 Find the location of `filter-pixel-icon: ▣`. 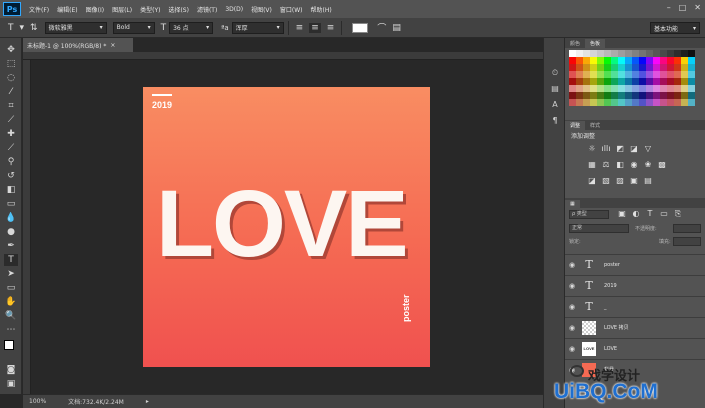

filter-pixel-icon: ▣ is located at coordinates (622, 214).